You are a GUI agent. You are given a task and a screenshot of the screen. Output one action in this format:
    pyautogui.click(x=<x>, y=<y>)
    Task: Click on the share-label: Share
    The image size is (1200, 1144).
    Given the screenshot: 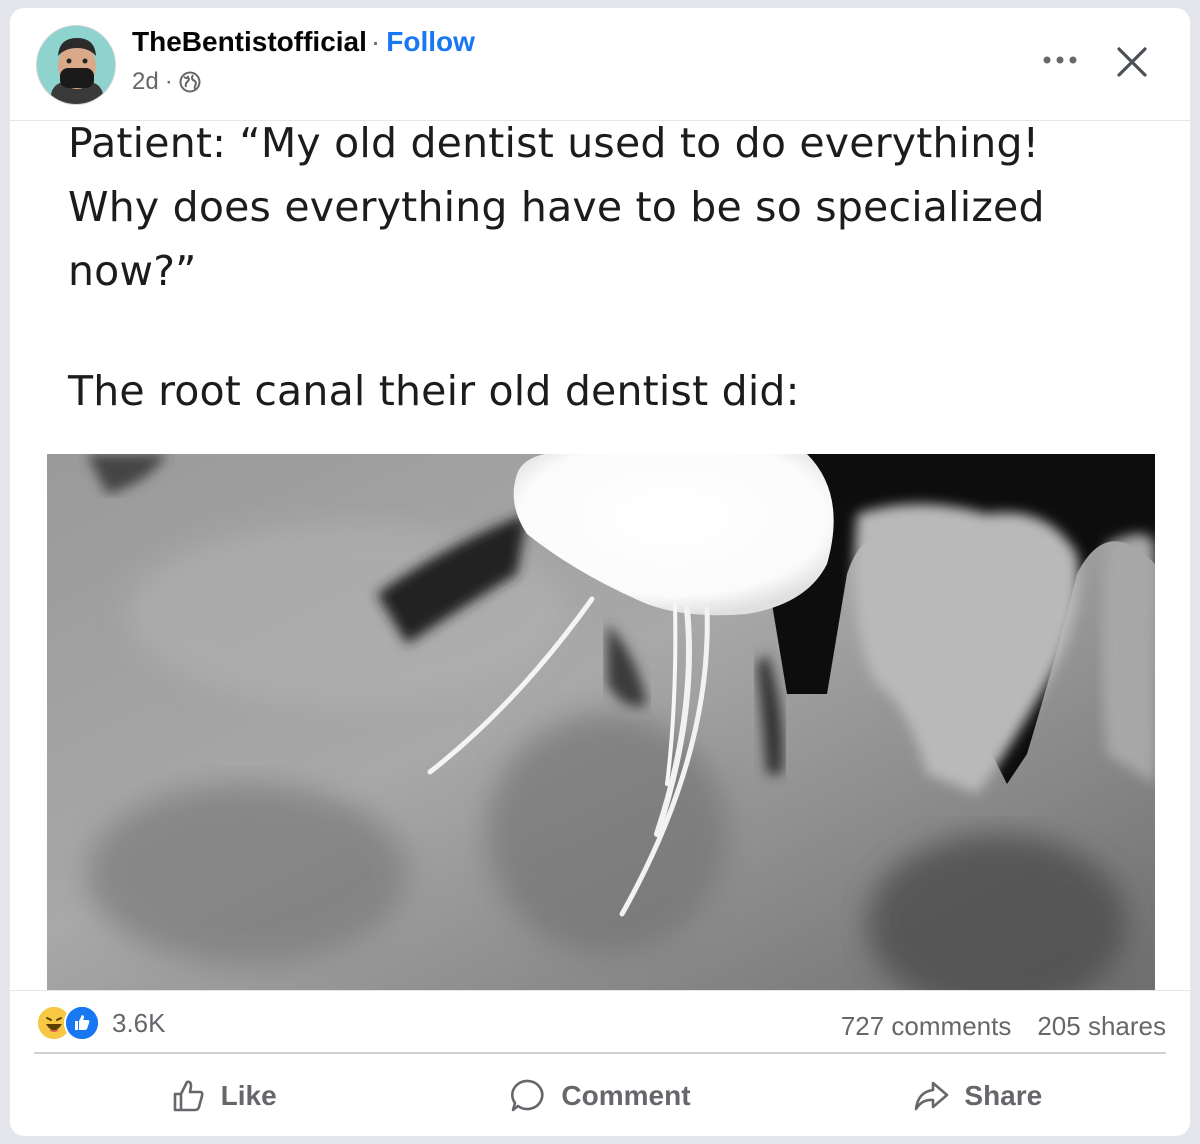 What is the action you would take?
    pyautogui.click(x=1003, y=1095)
    